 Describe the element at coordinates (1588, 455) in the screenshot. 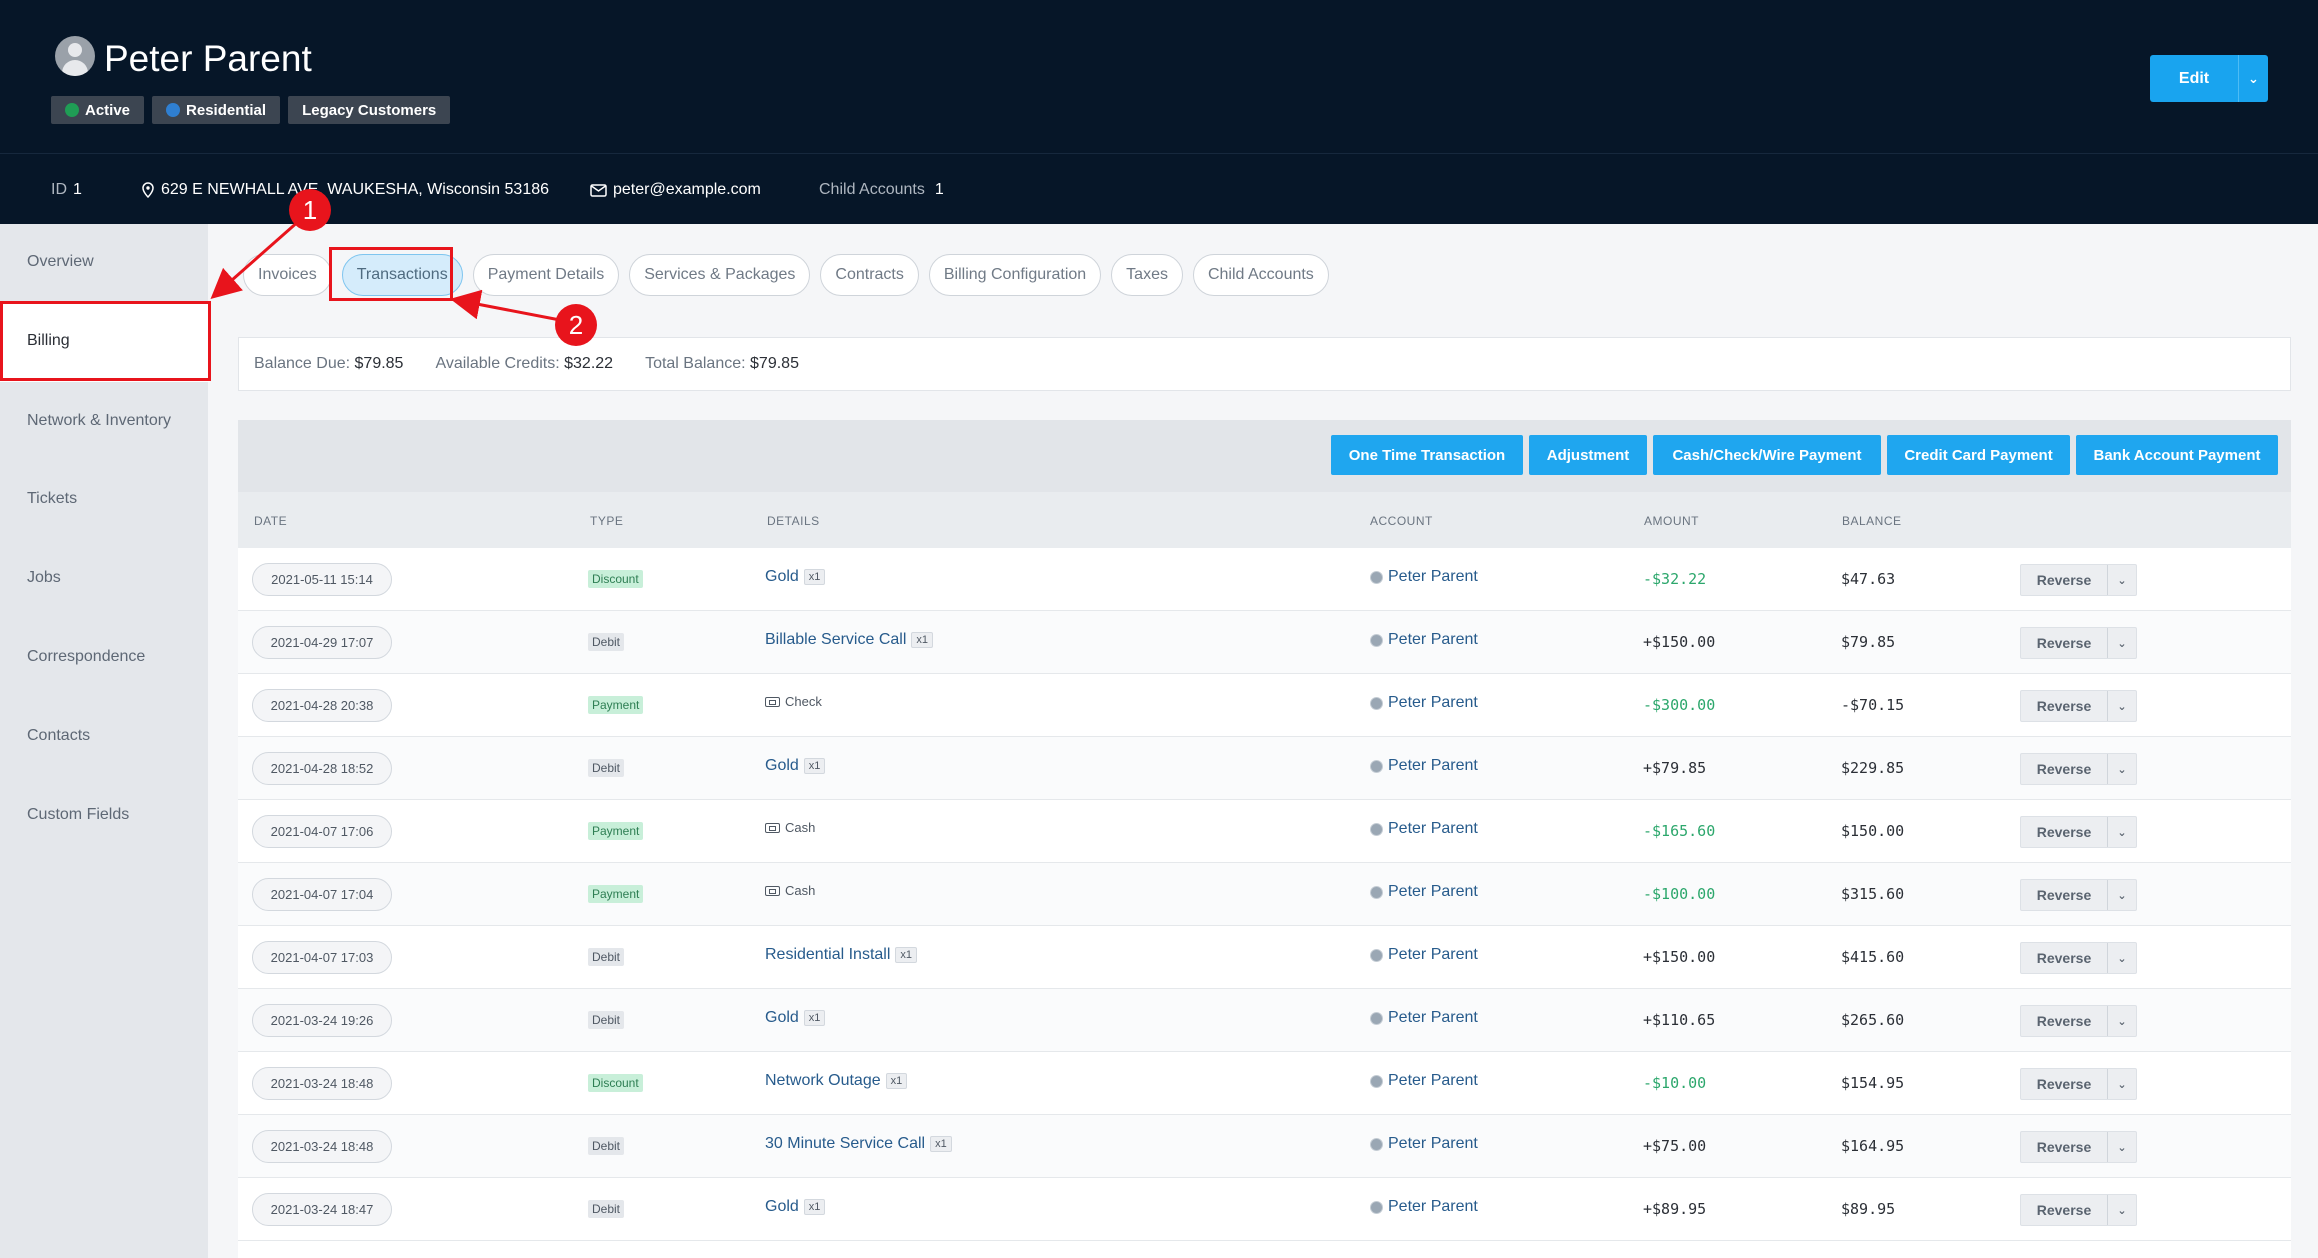

I see `adjustment-button: Adjustment` at that location.